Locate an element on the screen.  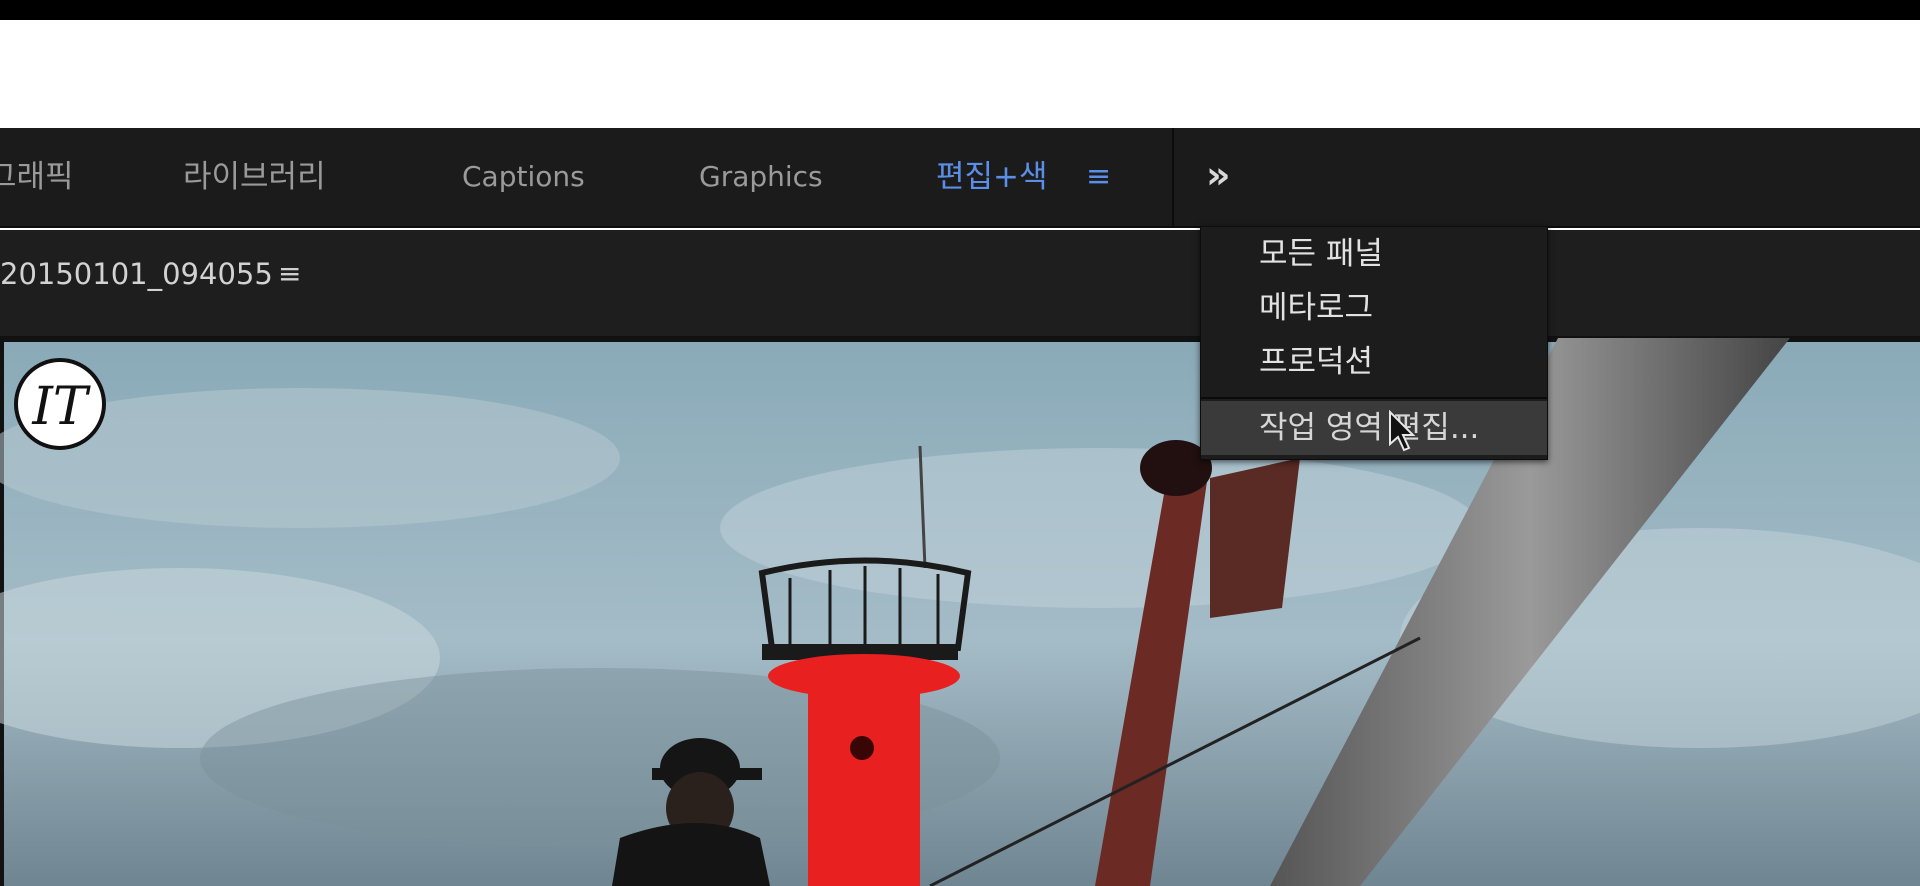
workspace-tab-bar: 그래픽 라이브러리 Captions Graphics 편집+색 ≡ » is located at coordinates (960, 178).